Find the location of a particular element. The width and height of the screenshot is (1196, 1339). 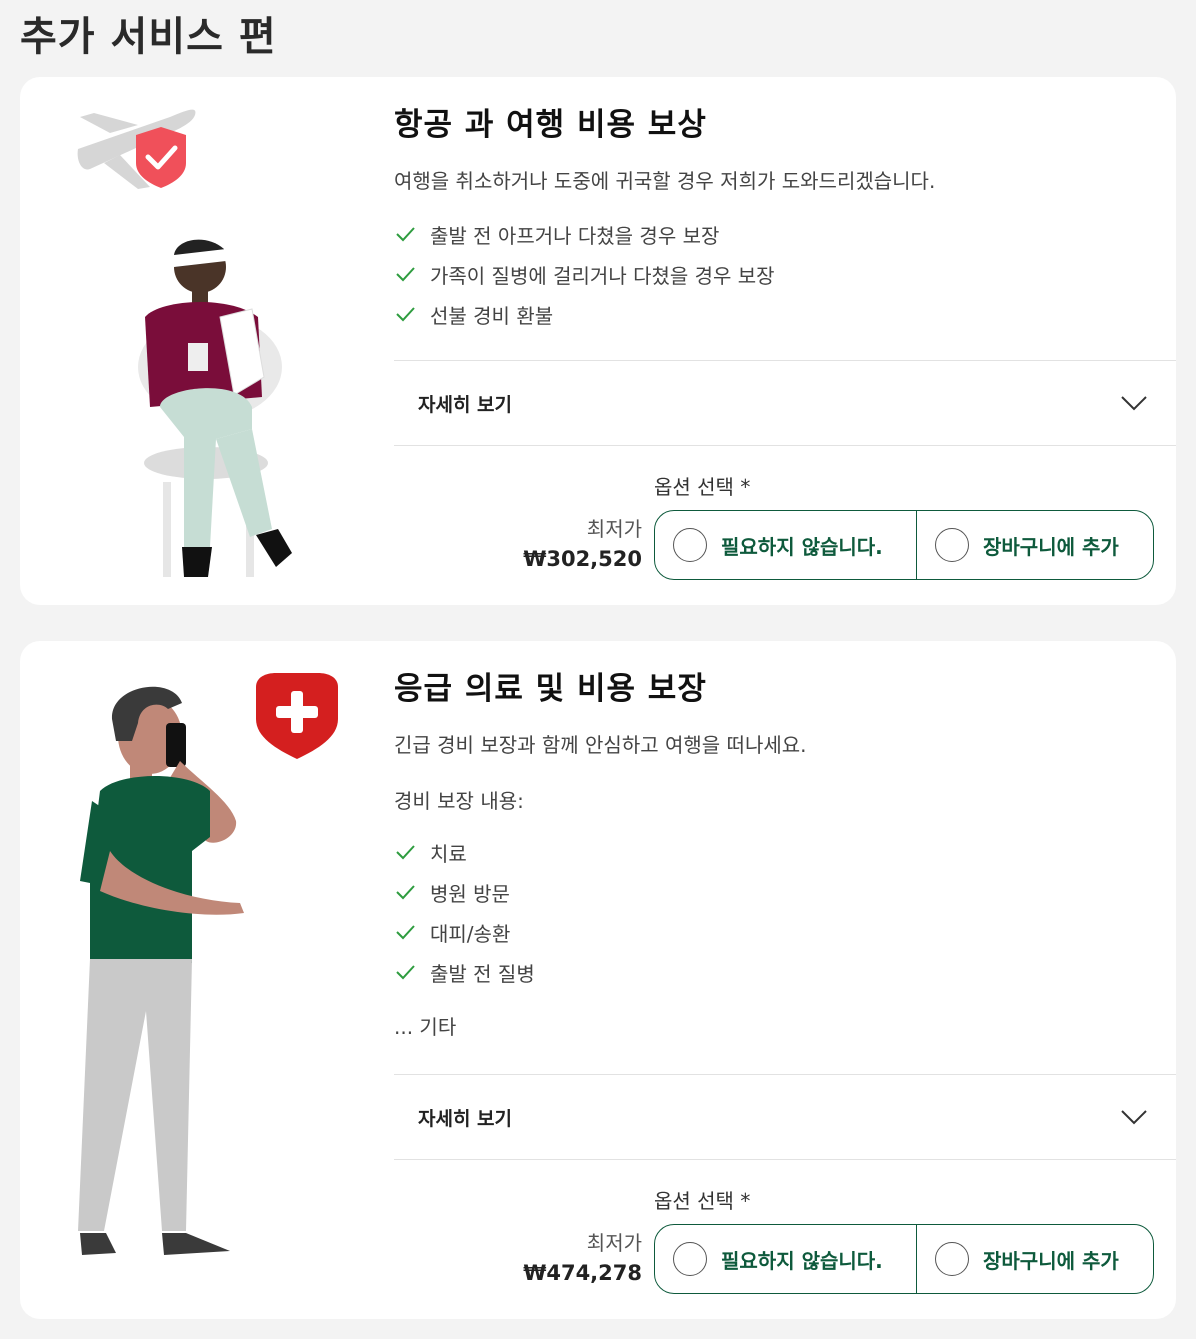

card-title: 항공 과 여행 비용 보상 is located at coordinates (550, 125).